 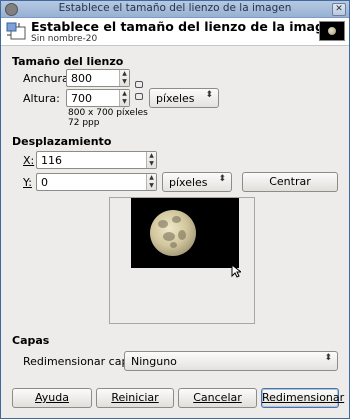 I want to click on cancel-button: Cancelar, so click(x=217, y=398).